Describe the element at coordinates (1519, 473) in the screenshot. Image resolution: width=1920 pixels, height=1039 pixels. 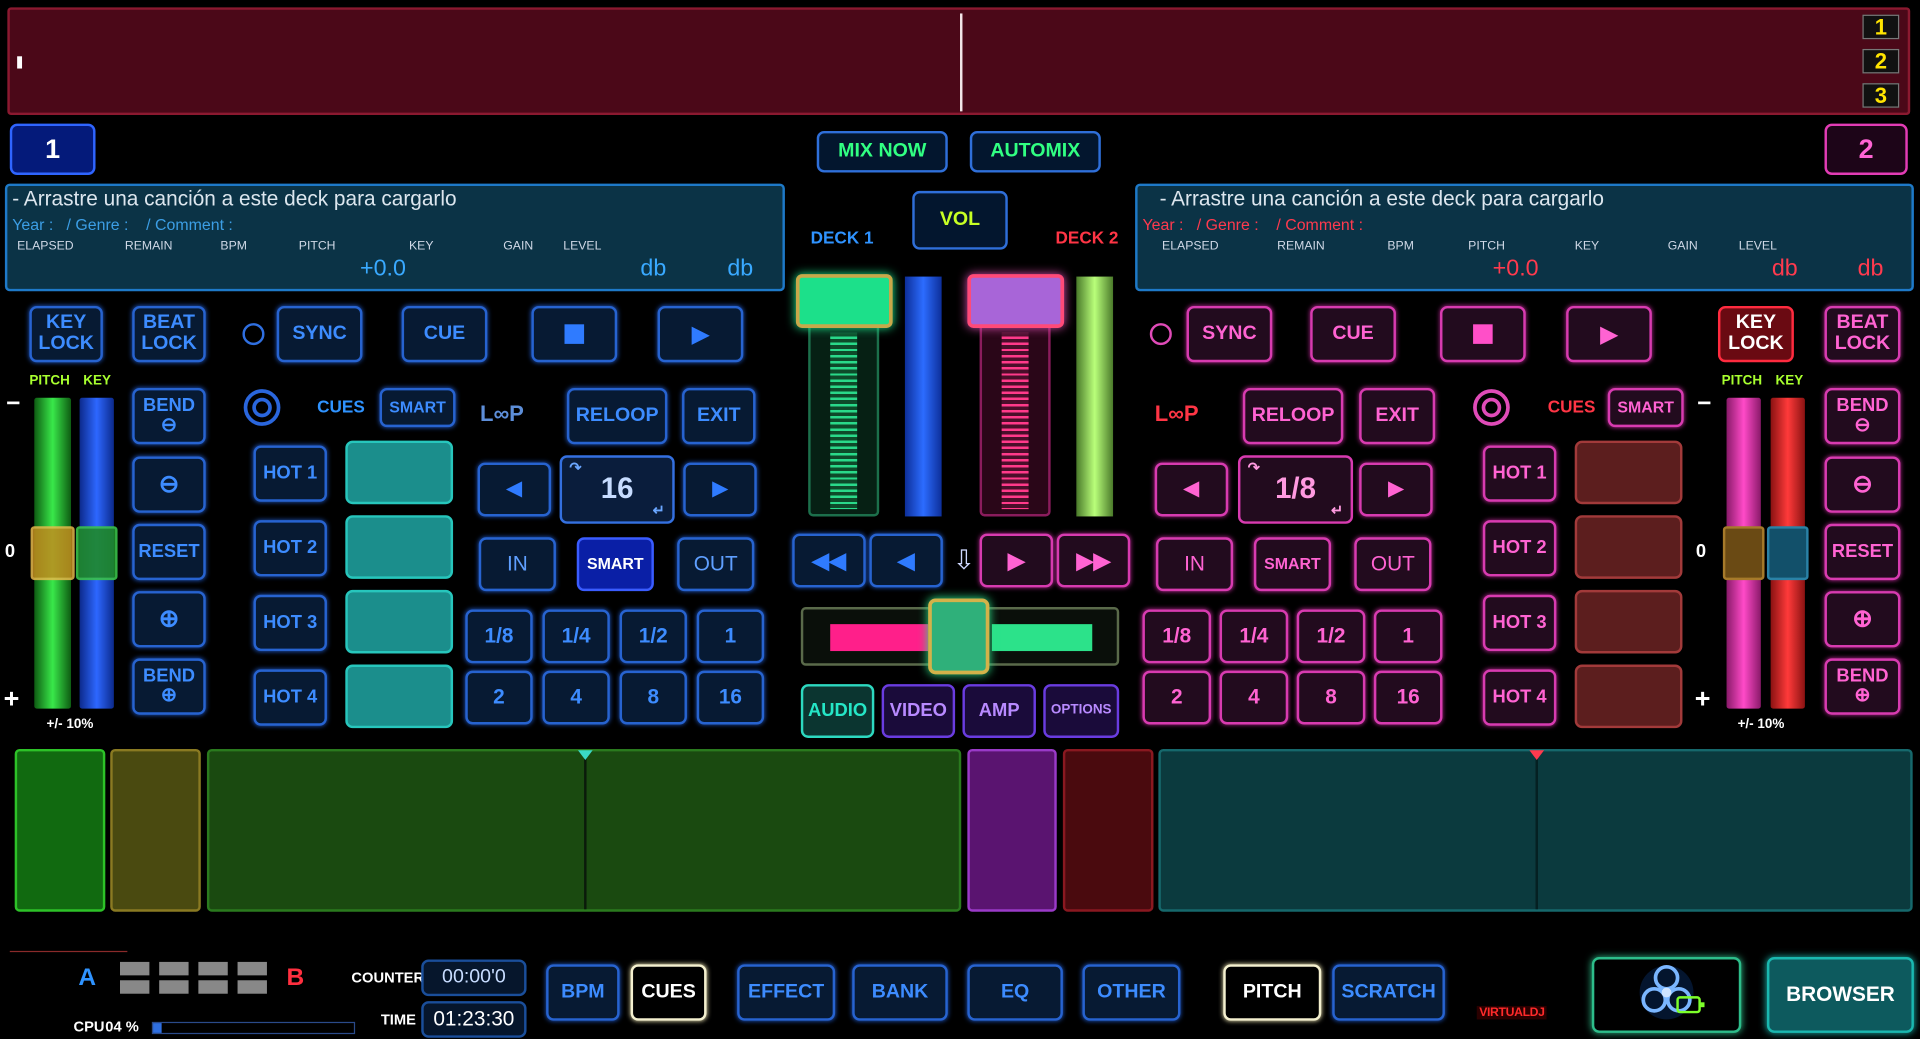
I see `deck2-hot-cue-1: HOT 1` at that location.